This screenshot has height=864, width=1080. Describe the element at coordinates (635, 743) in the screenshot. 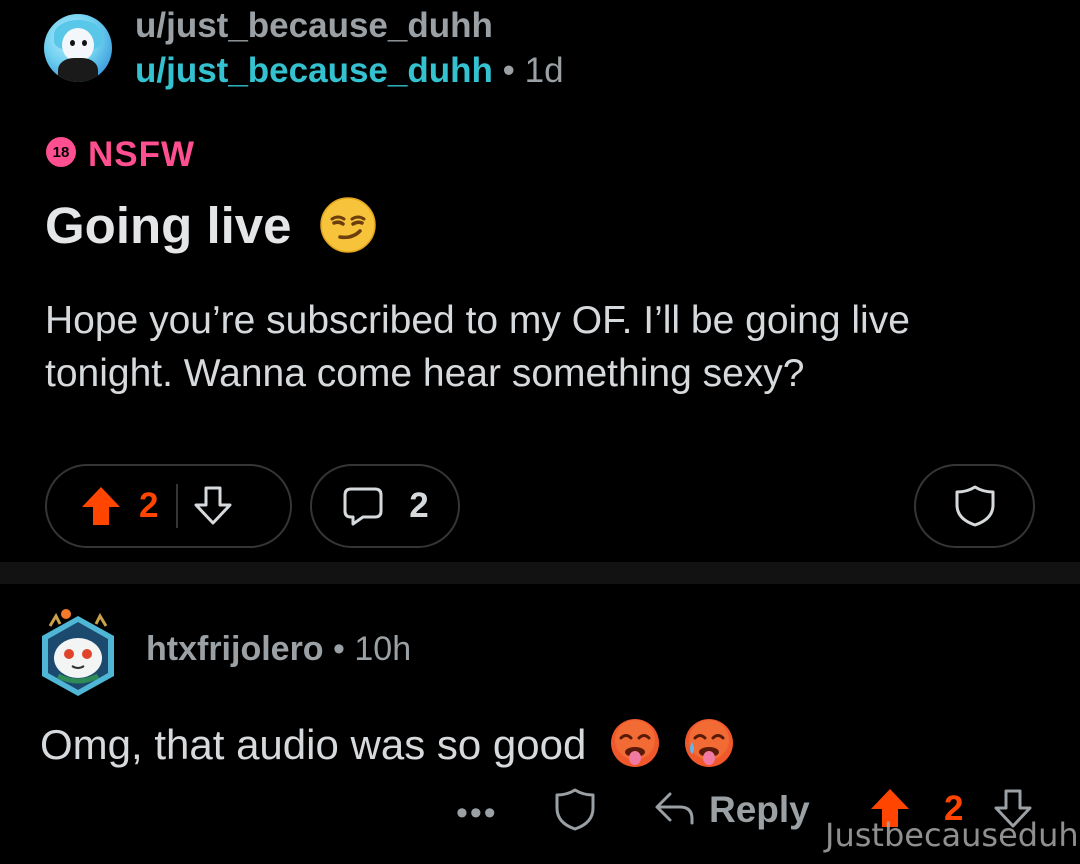

I see `hot-face-icon` at that location.